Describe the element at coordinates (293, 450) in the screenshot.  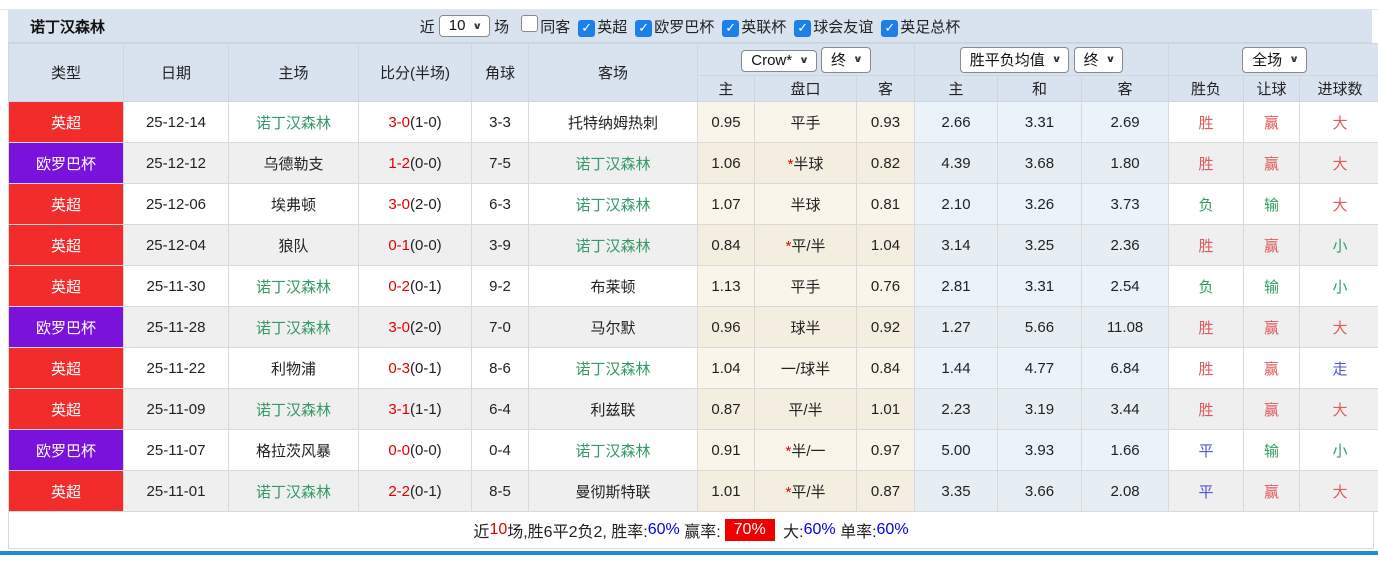
I see `home-team-cell: 格拉茨风暴` at that location.